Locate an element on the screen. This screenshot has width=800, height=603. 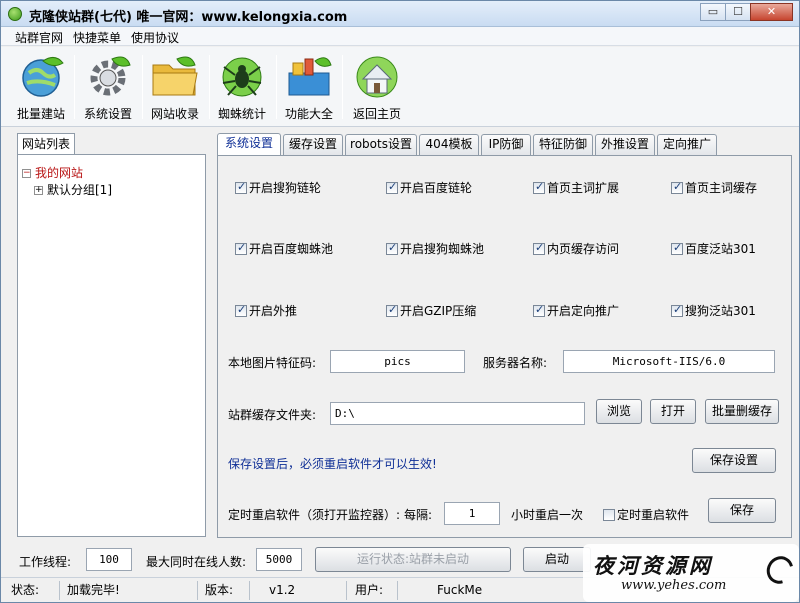
save-button: 保存 is located at coordinates (742, 510).